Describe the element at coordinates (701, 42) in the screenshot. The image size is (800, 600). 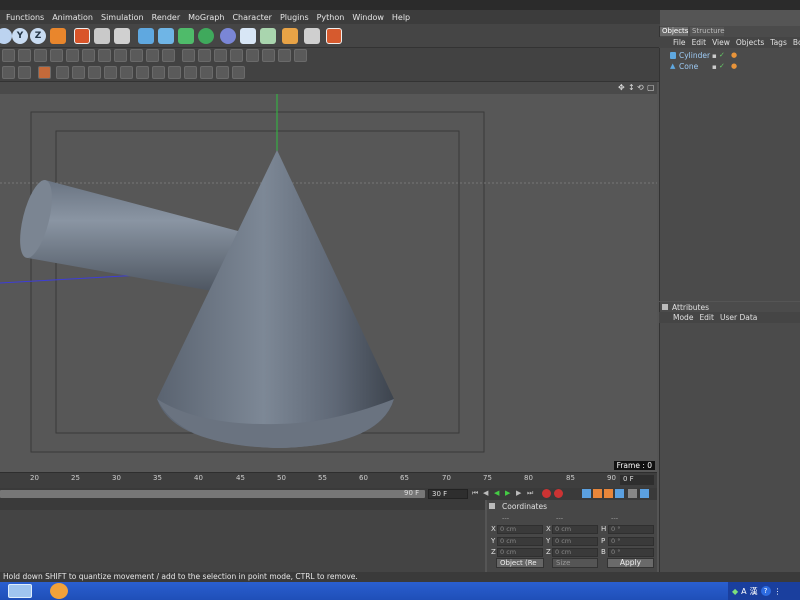
I see `om-menu-edit: Edit` at that location.